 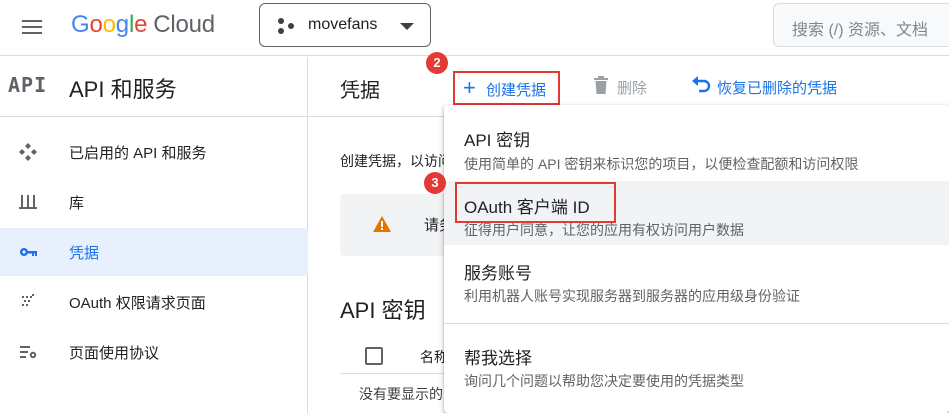 What do you see at coordinates (498, 358) in the screenshot?
I see `menu-item-title: 帮我选择` at bounding box center [498, 358].